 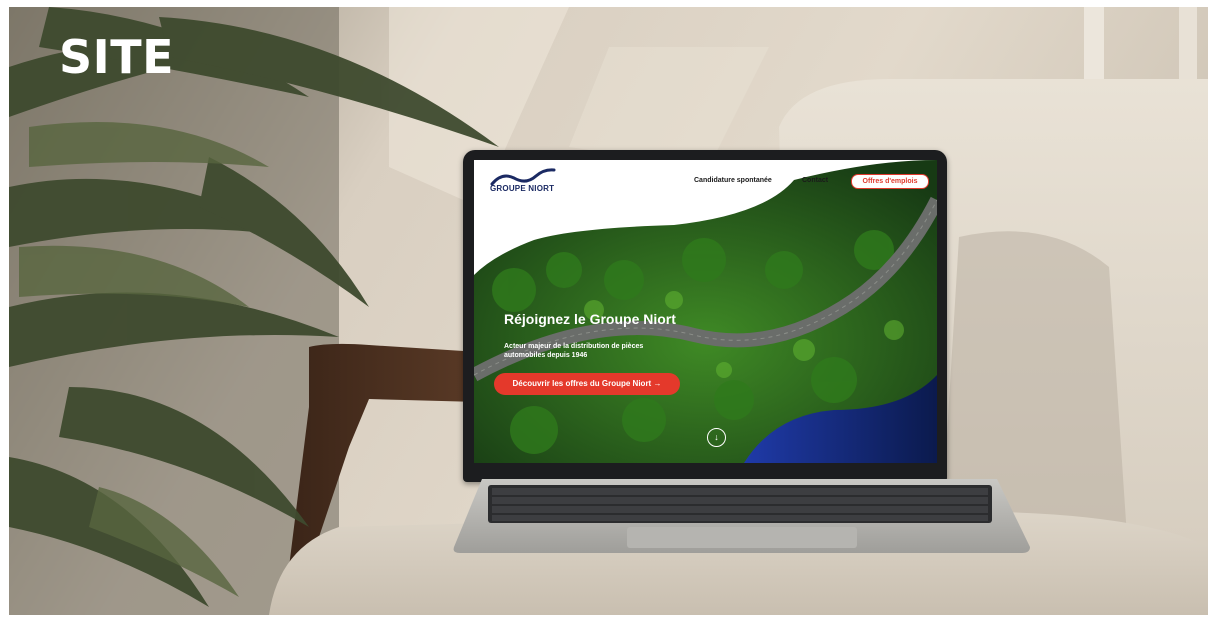 What do you see at coordinates (815, 180) in the screenshot?
I see `nav-link-contact: Contact` at bounding box center [815, 180].